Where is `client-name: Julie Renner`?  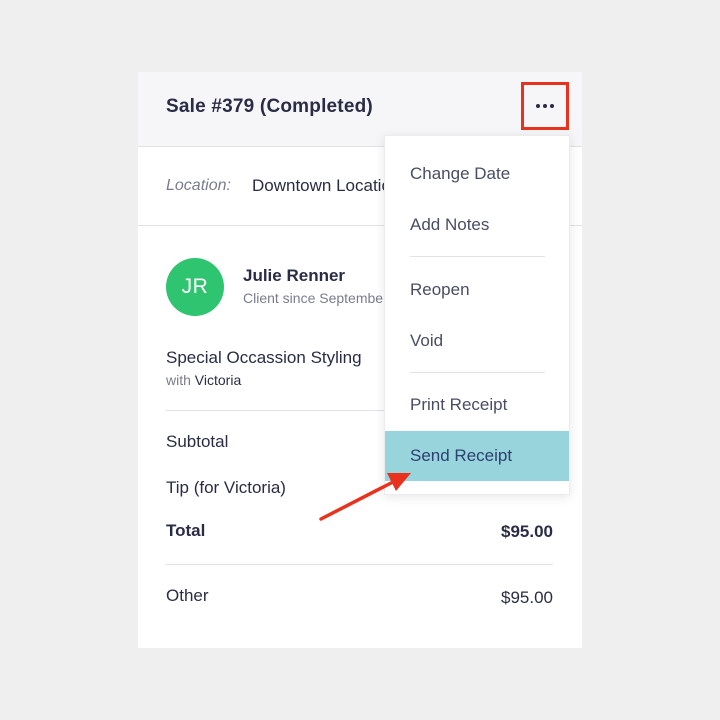 client-name: Julie Renner is located at coordinates (294, 276).